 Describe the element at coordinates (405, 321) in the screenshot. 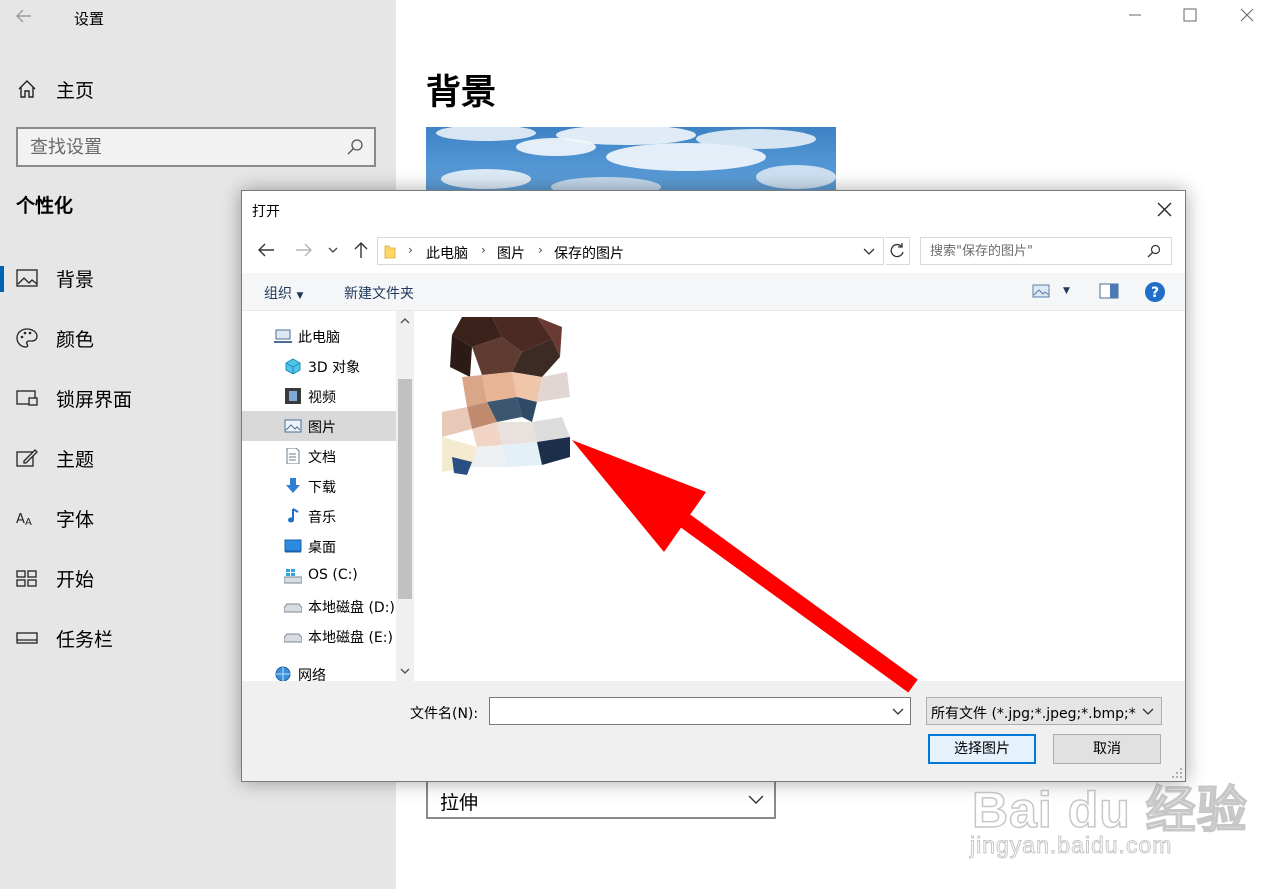

I see `chevron-up-icon` at that location.